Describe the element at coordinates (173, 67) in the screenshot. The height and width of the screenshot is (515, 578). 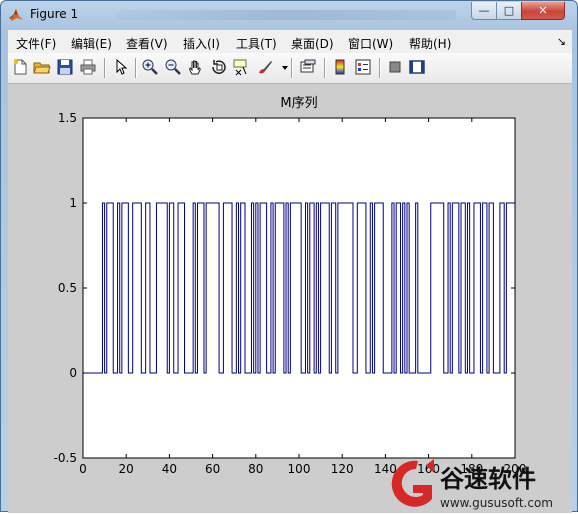
I see `zoom-out-icon` at that location.